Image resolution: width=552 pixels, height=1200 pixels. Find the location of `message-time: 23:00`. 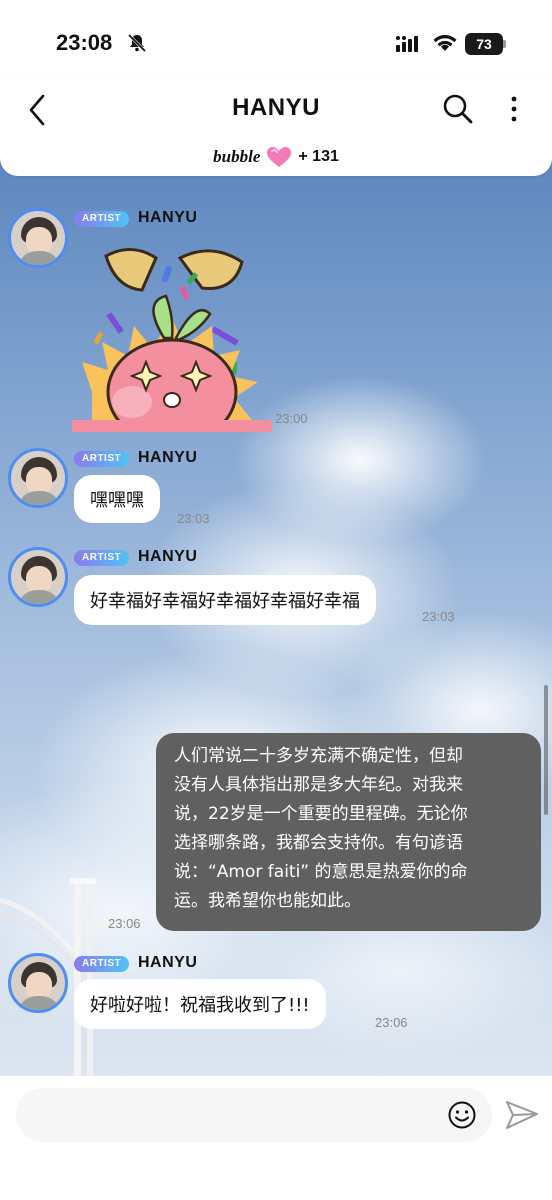

message-time: 23:00 is located at coordinates (291, 418).